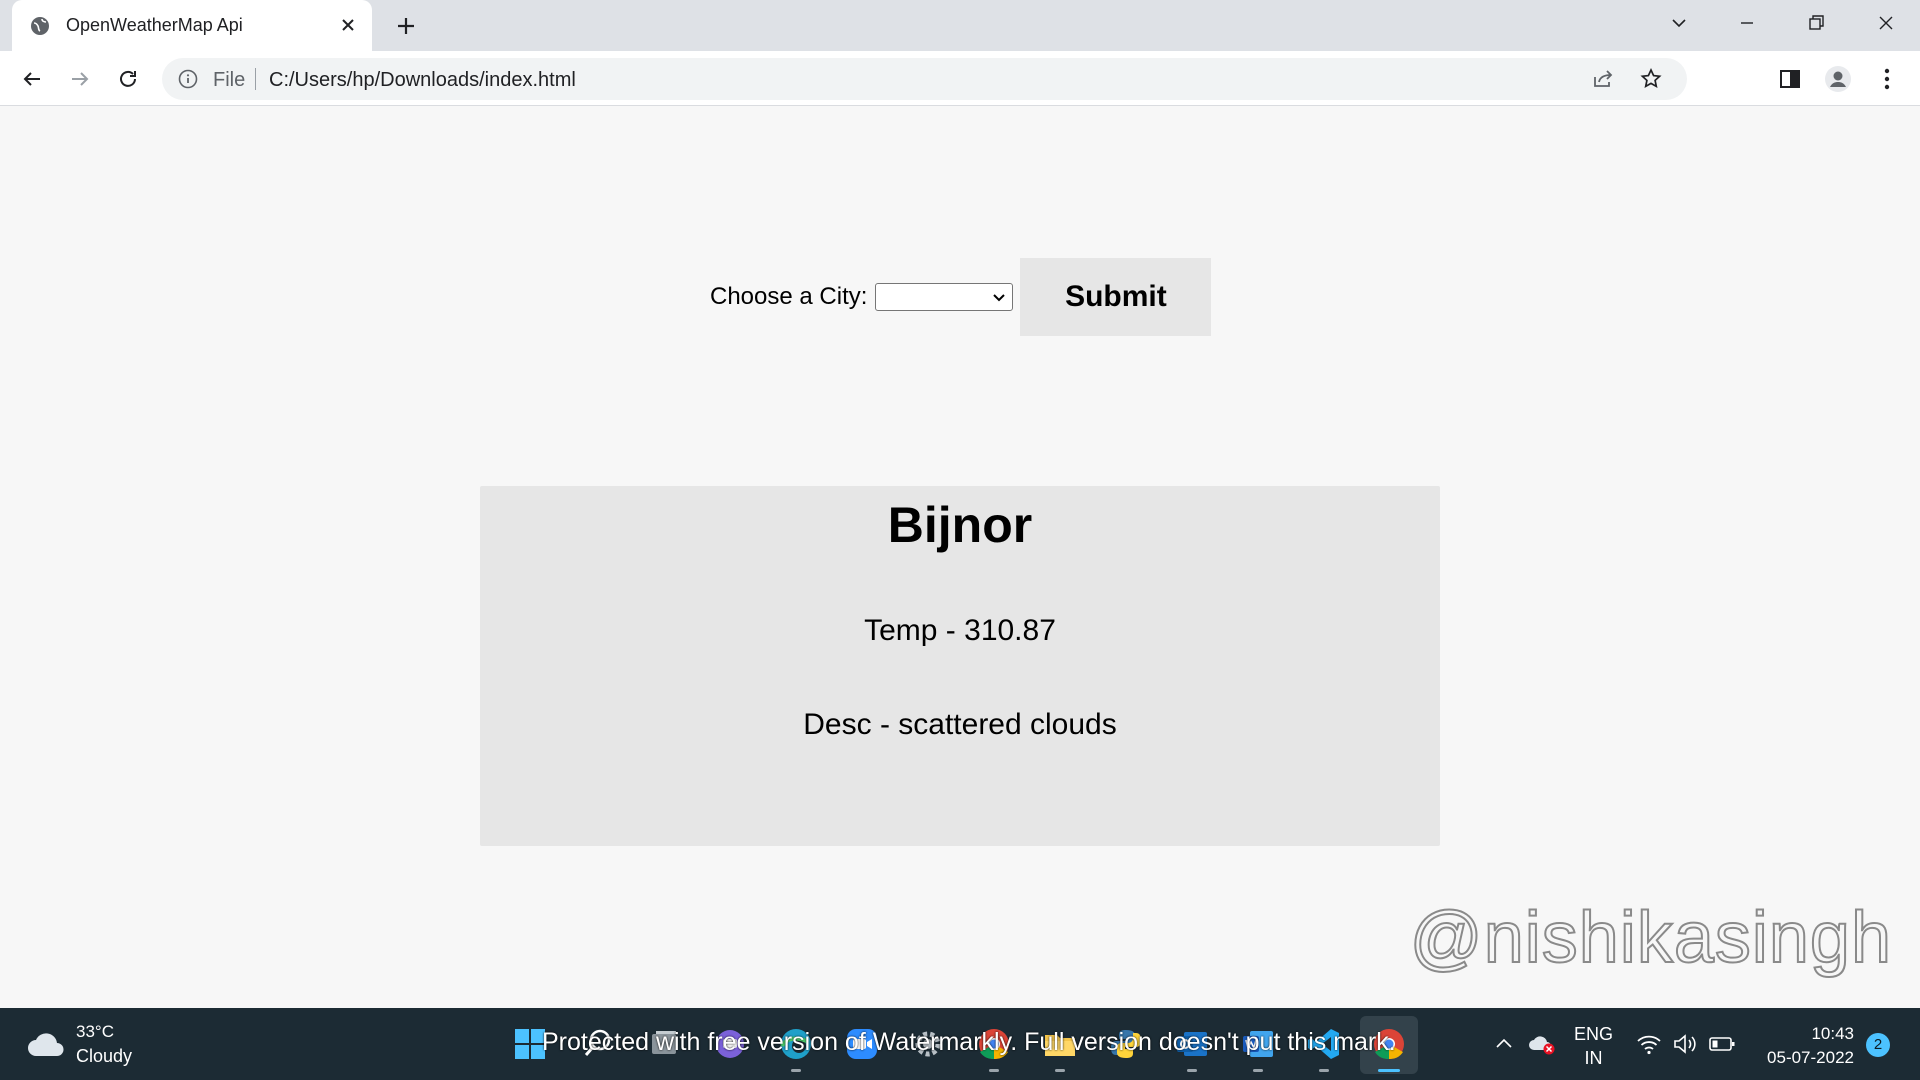  I want to click on active-indicator, so click(1389, 1070).